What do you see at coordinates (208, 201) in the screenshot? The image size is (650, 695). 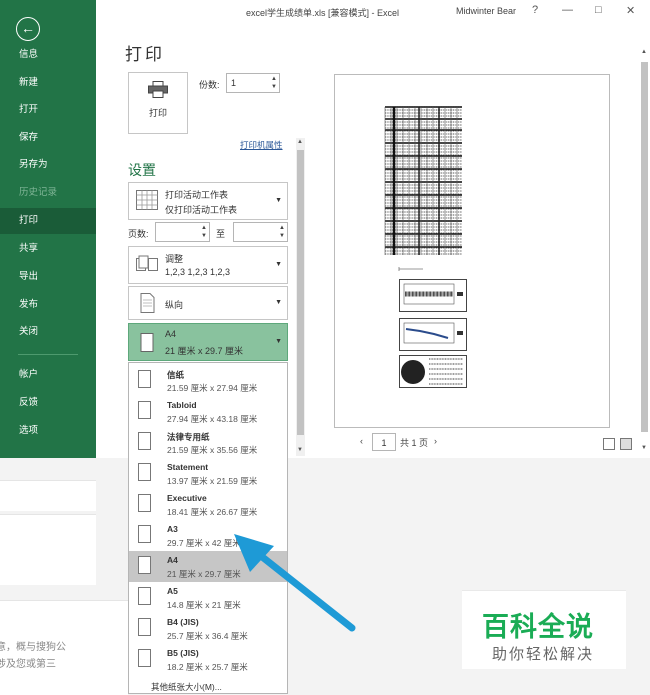 I see `print-what-dropdown: 打印活动工作表 仅打印活动工作表 ▼` at bounding box center [208, 201].